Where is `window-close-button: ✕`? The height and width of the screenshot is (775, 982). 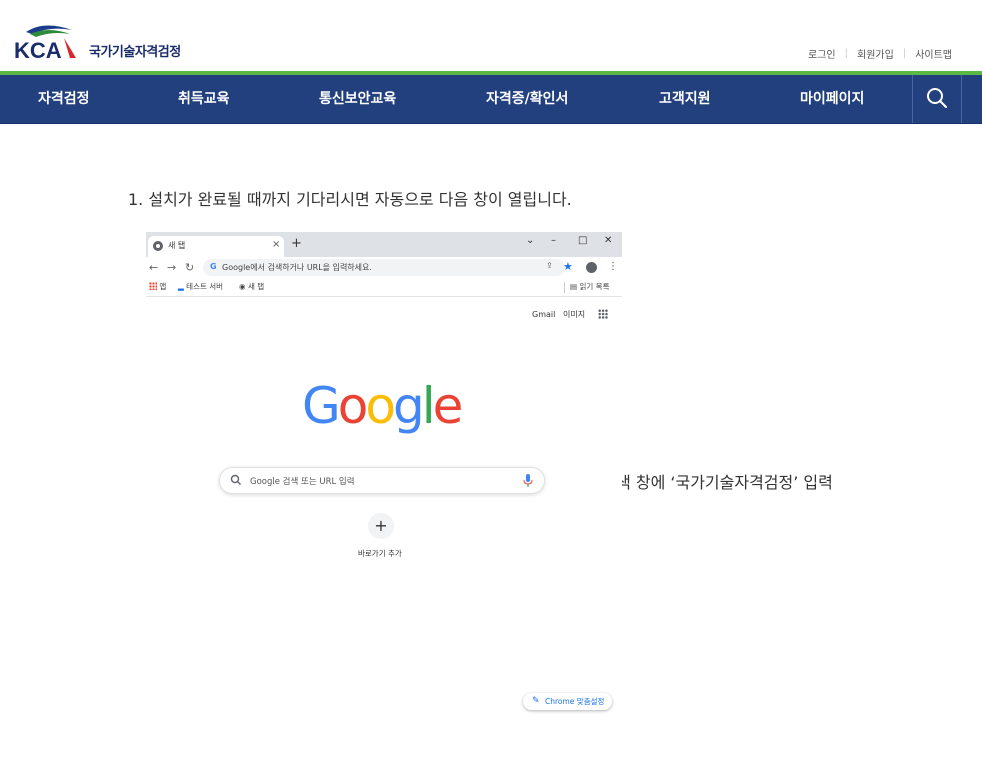 window-close-button: ✕ is located at coordinates (608, 240).